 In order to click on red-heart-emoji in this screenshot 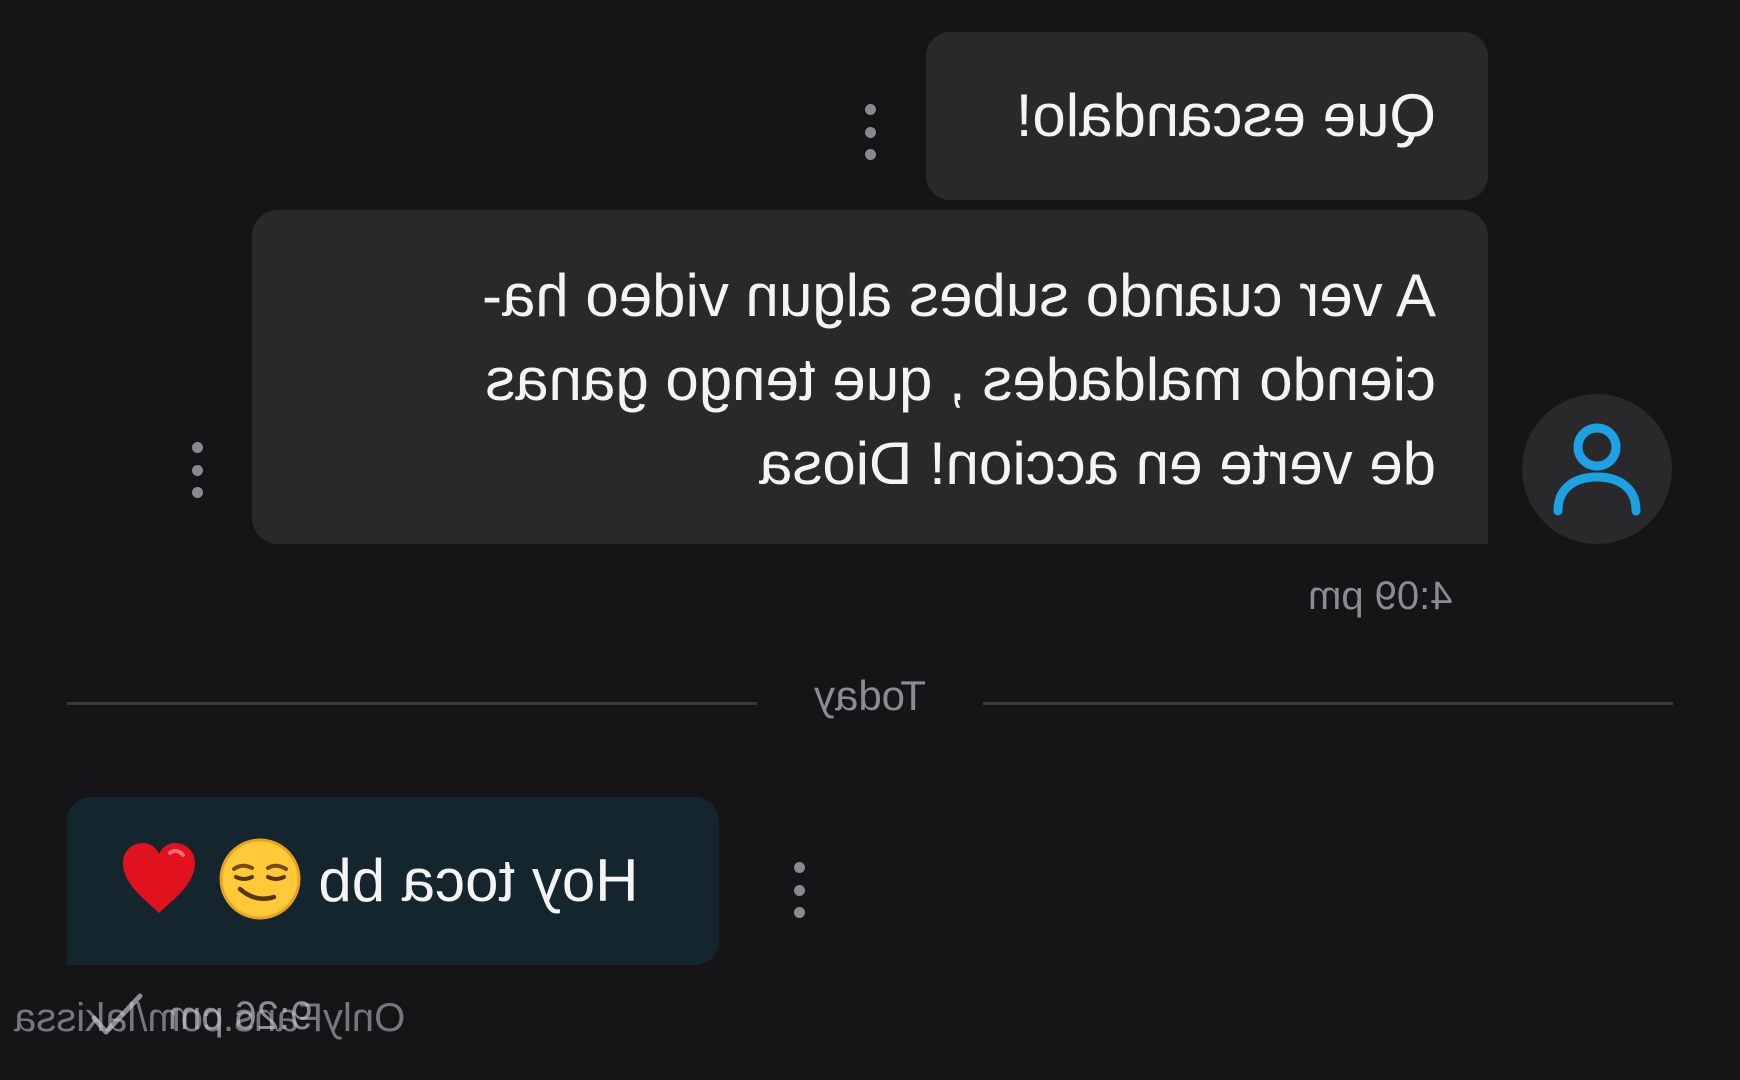, I will do `click(159, 878)`.